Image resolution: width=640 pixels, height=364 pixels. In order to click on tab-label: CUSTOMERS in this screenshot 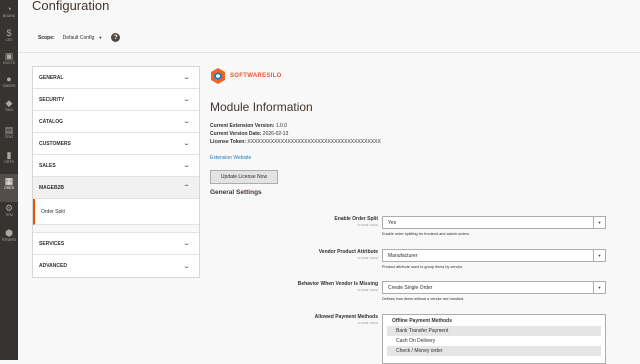, I will do `click(55, 143)`.